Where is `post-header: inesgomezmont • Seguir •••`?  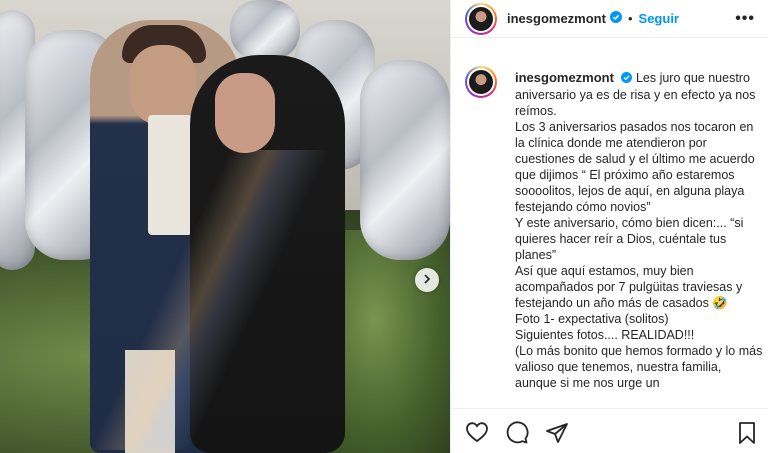 post-header: inesgomezmont • Seguir ••• is located at coordinates (609, 19).